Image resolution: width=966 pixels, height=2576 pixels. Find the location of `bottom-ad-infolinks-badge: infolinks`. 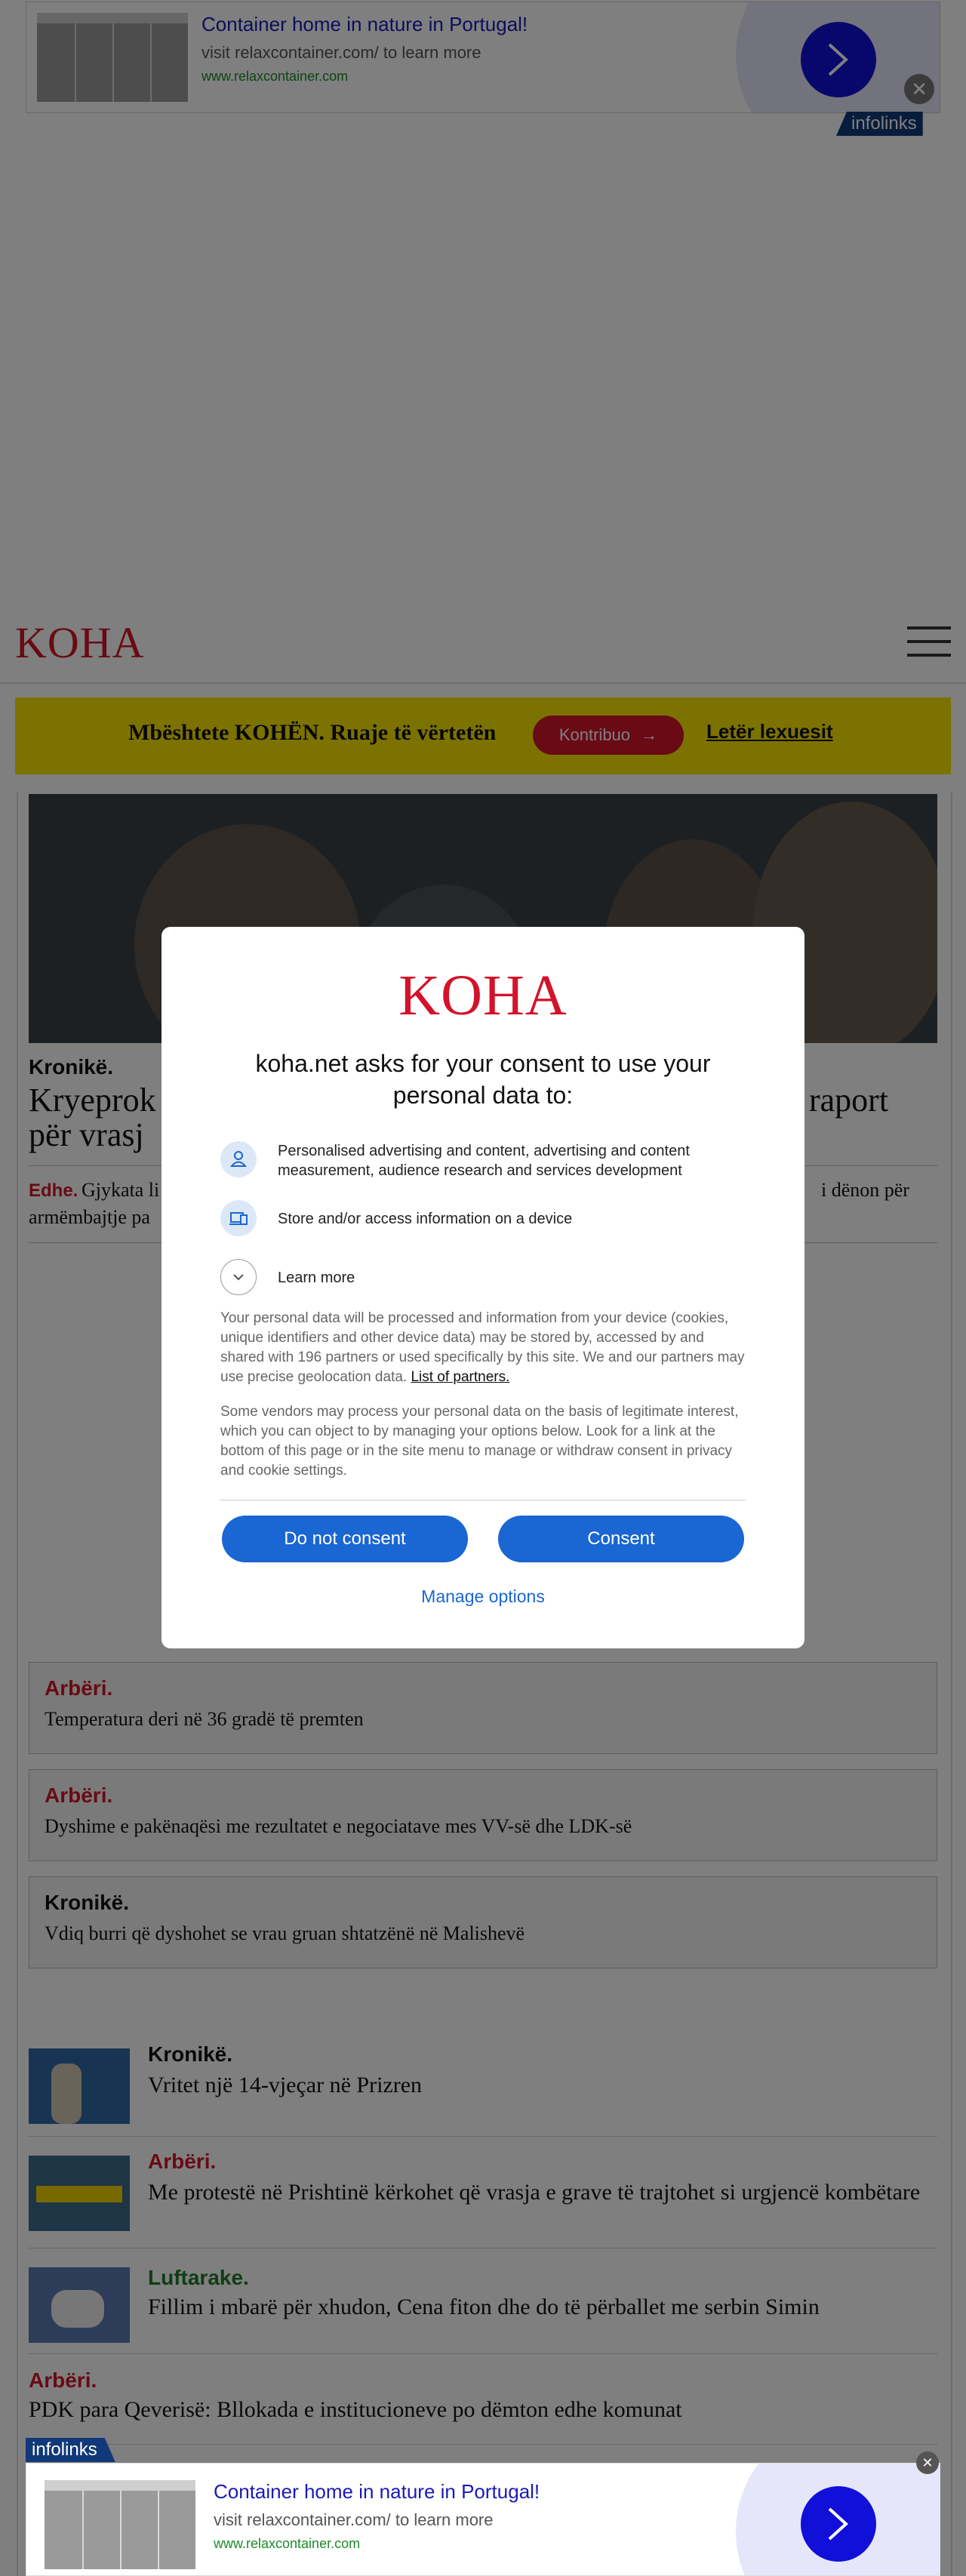

bottom-ad-infolinks-badge: infolinks is located at coordinates (70, 2450).